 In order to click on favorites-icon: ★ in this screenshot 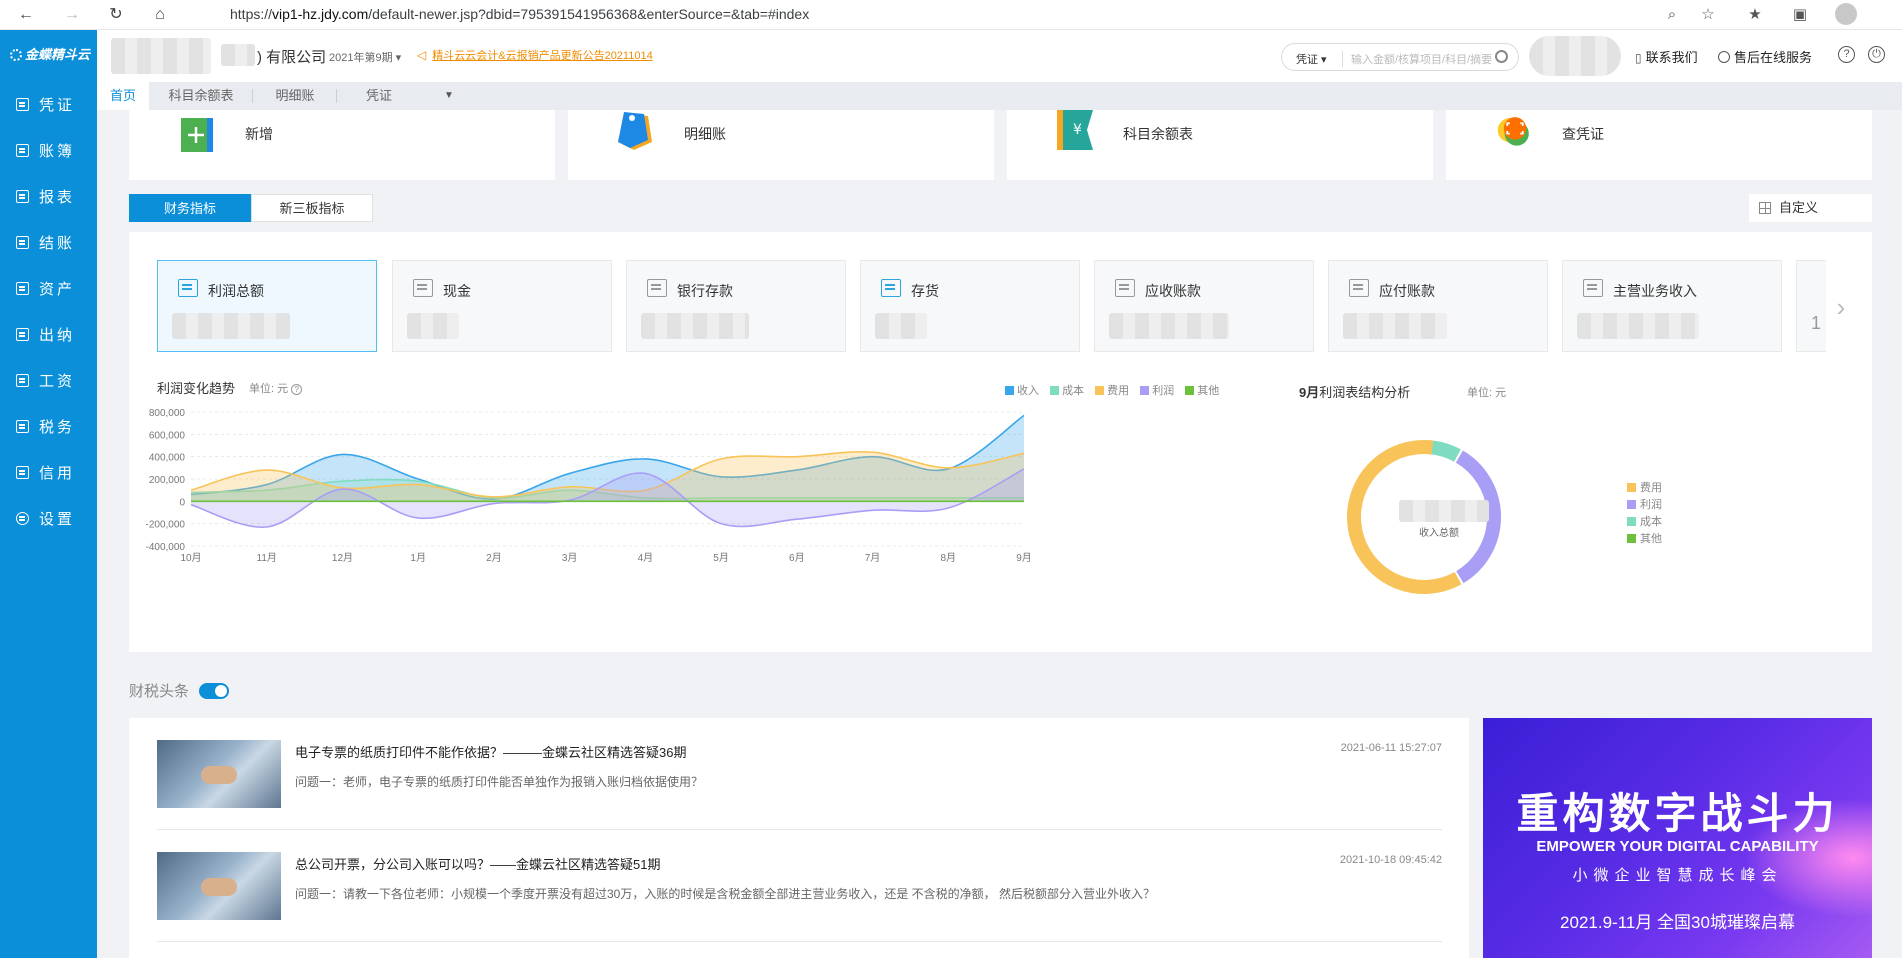, I will do `click(1755, 15)`.